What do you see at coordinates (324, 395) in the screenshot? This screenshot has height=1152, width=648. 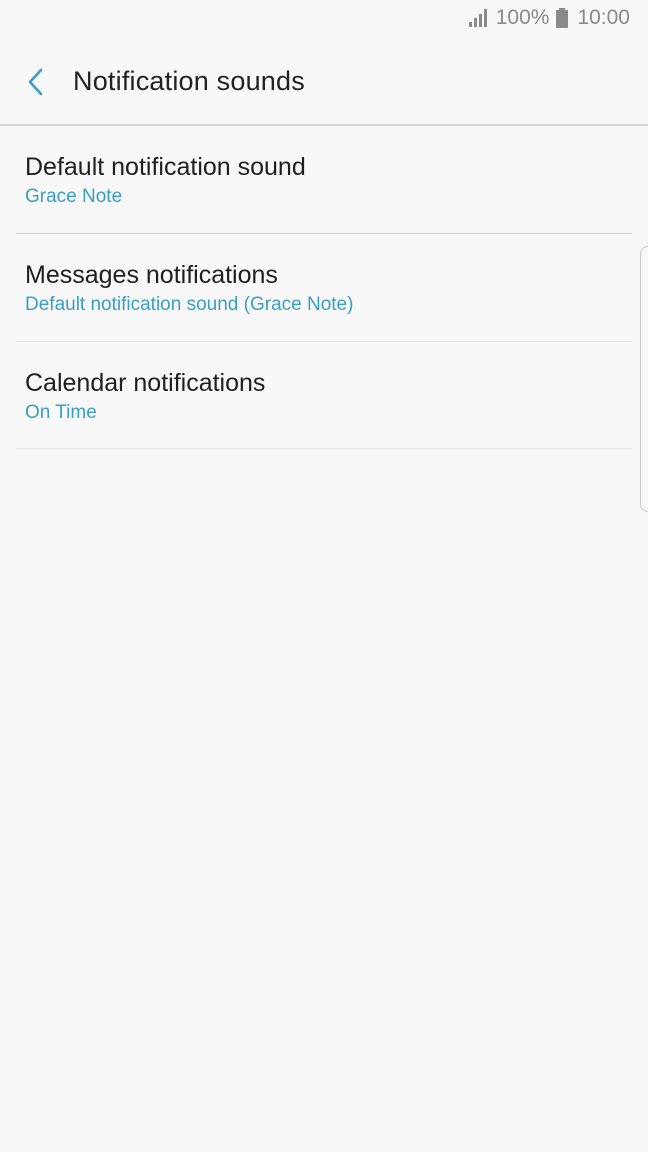 I see `list-item-calendar-notifications: Calendar notifications On Time` at bounding box center [324, 395].